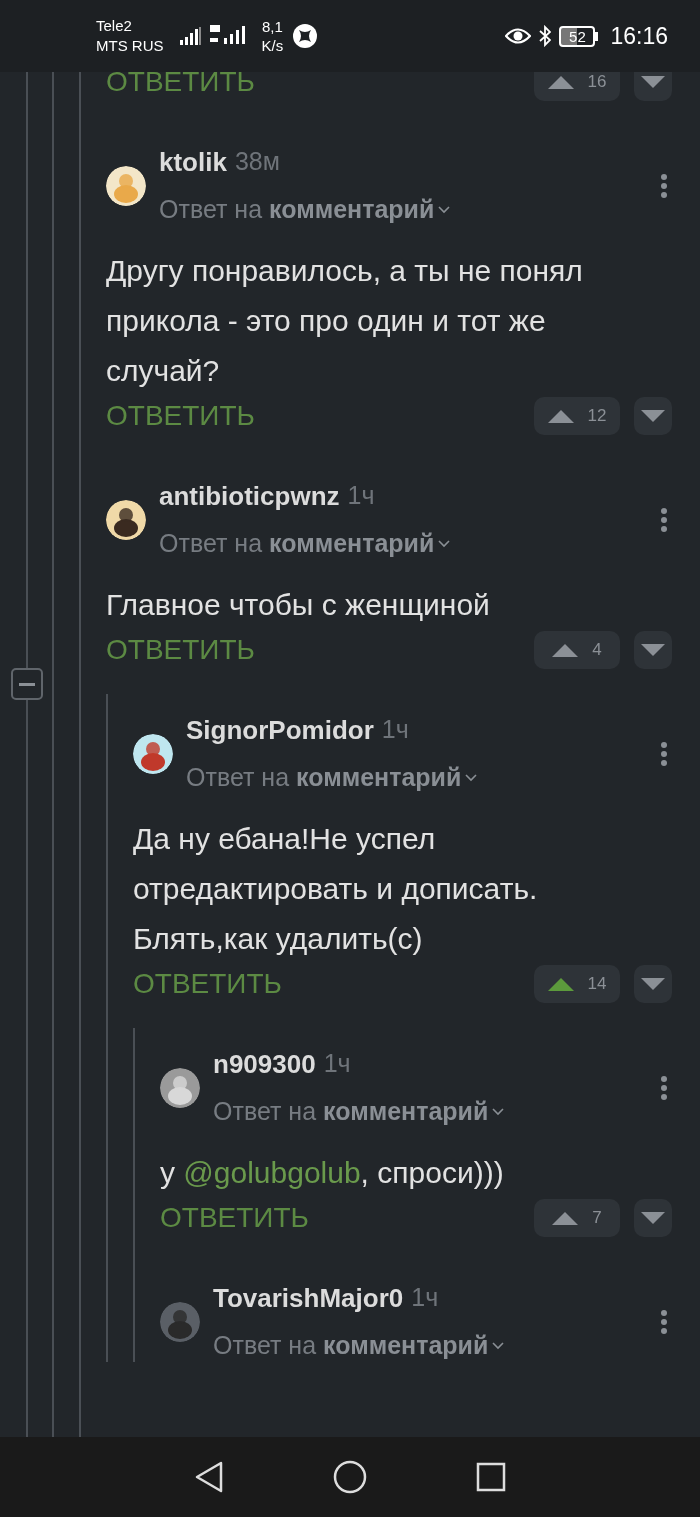 Image resolution: width=700 pixels, height=1517 pixels. What do you see at coordinates (490, 1477) in the screenshot?
I see `recent-apps-icon` at bounding box center [490, 1477].